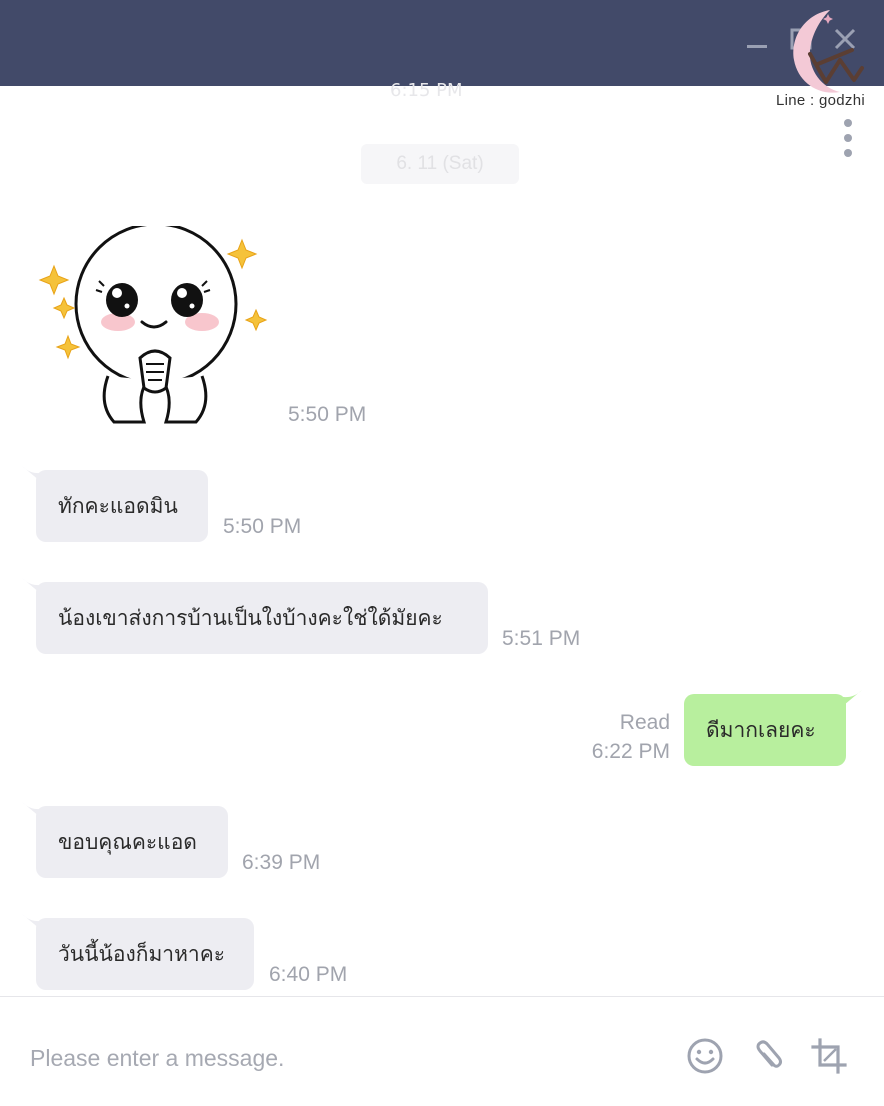  What do you see at coordinates (142, 953) in the screenshot?
I see `message-text: วันนี้น้องก็มาหาคะ` at bounding box center [142, 953].